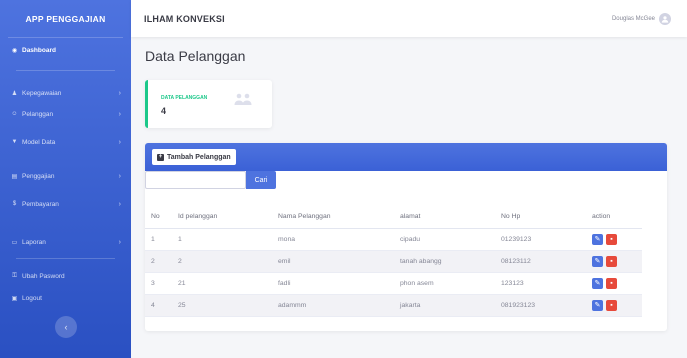  Describe the element at coordinates (42, 93) in the screenshot. I see `sidebar-item-label: Kepegawaian` at that location.